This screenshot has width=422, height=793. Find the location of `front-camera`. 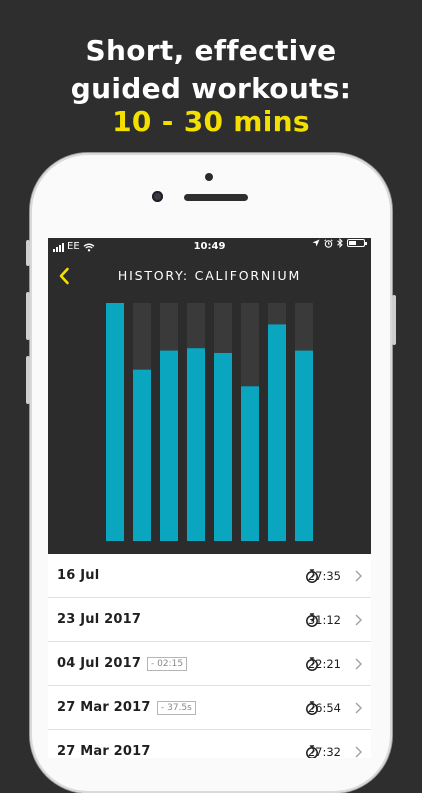

front-camera is located at coordinates (157, 196).